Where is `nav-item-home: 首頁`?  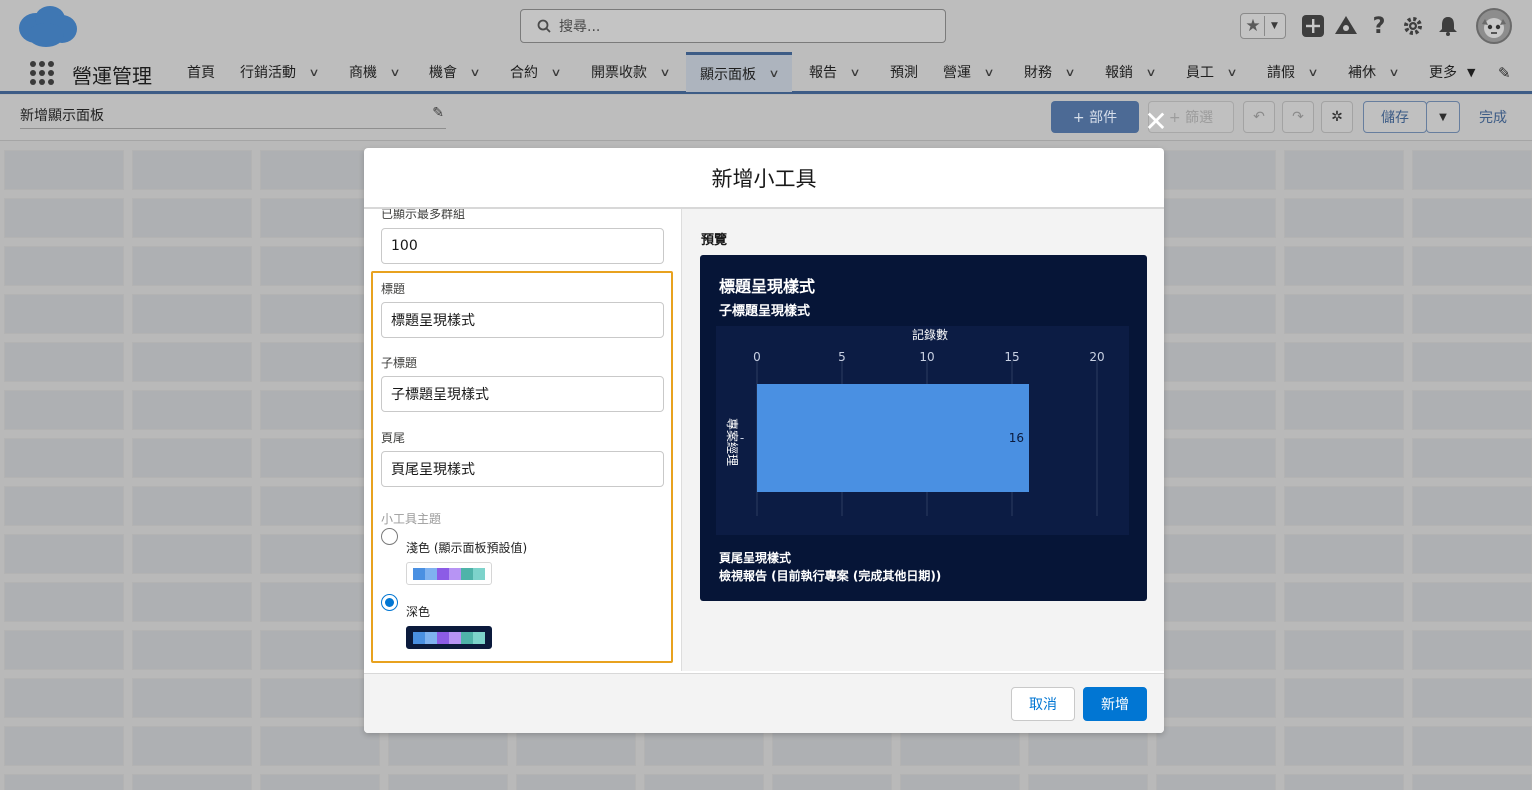 nav-item-home: 首頁 is located at coordinates (201, 72).